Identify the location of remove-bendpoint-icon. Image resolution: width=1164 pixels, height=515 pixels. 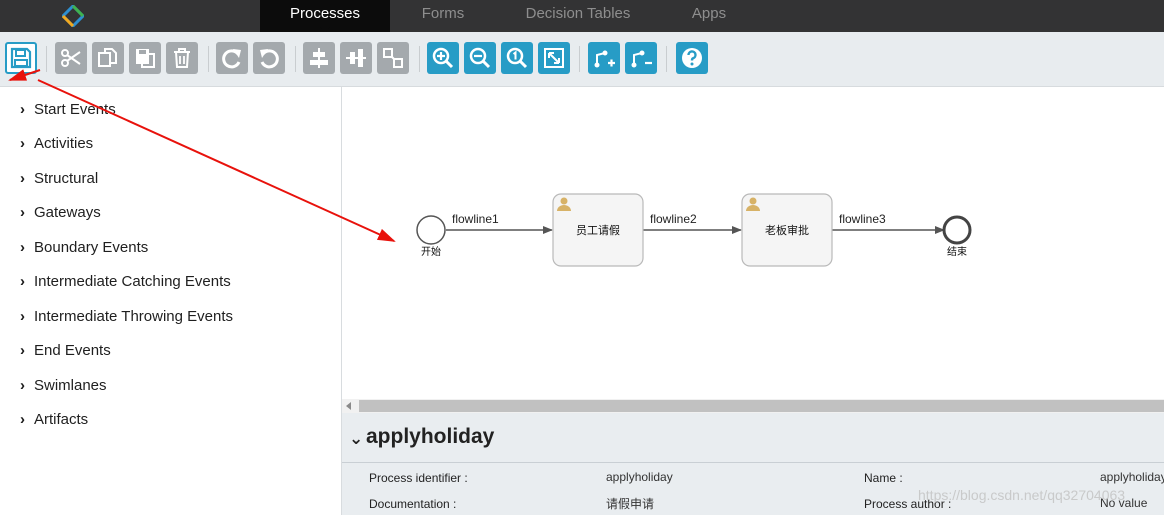
(641, 59).